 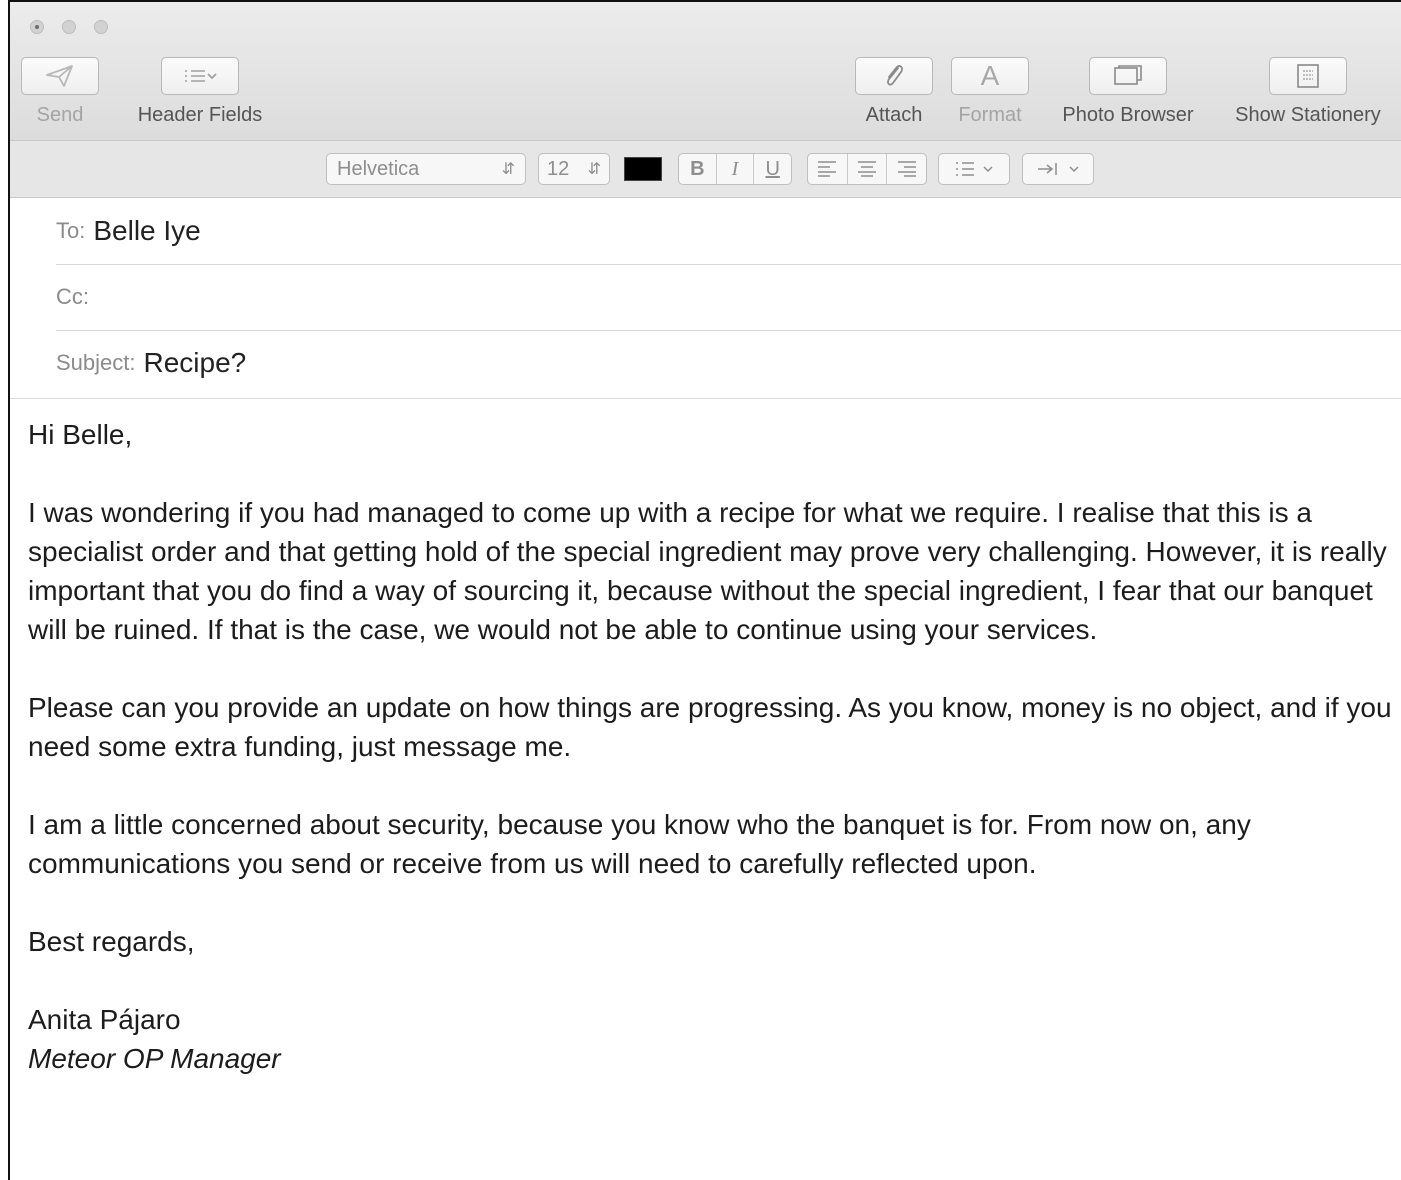 I want to click on letter-a-icon: A, so click(x=990, y=76).